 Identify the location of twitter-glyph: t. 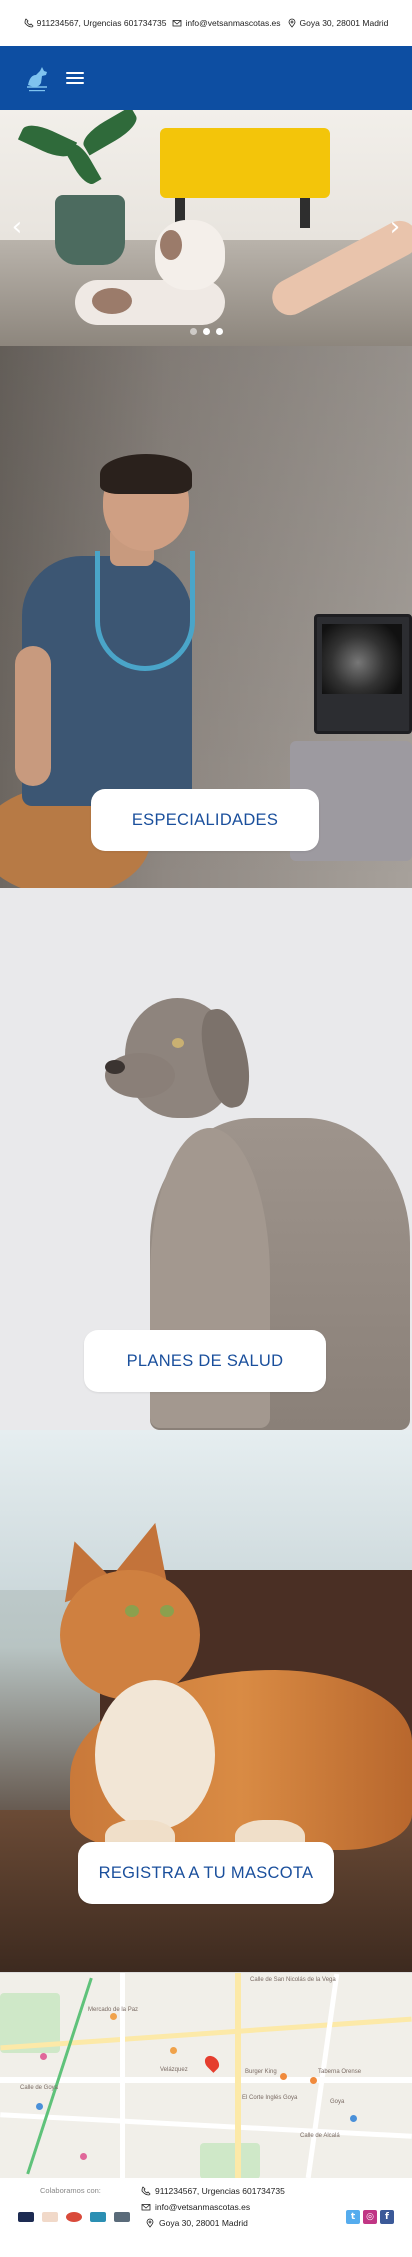
(353, 2217).